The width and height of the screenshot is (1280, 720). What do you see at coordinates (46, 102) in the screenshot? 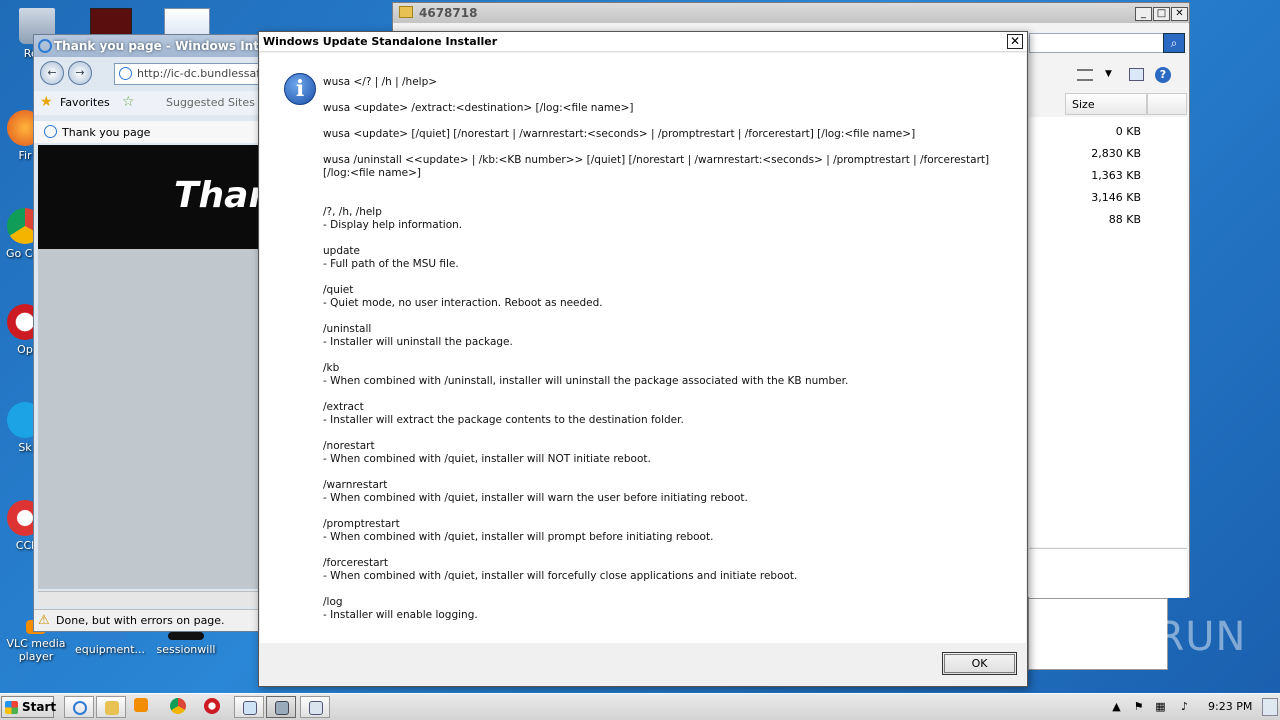
I see `favorites-star-icon: ★` at bounding box center [46, 102].